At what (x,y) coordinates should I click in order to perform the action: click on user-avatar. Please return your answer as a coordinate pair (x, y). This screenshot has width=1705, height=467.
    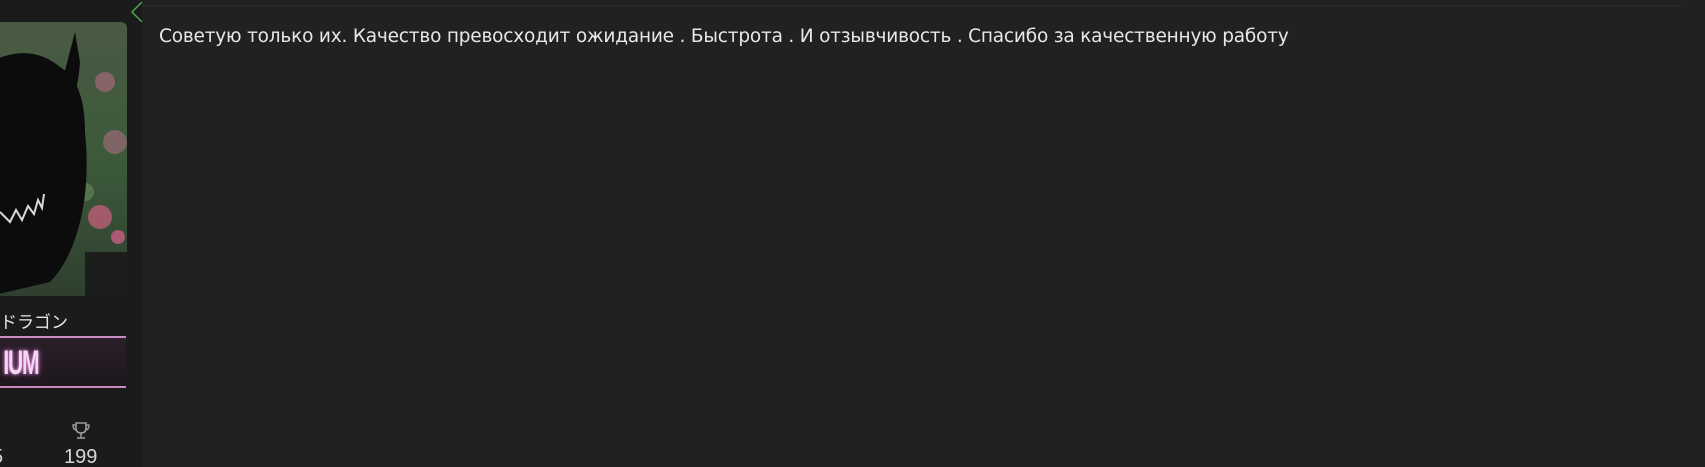
    Looking at the image, I should click on (63, 159).